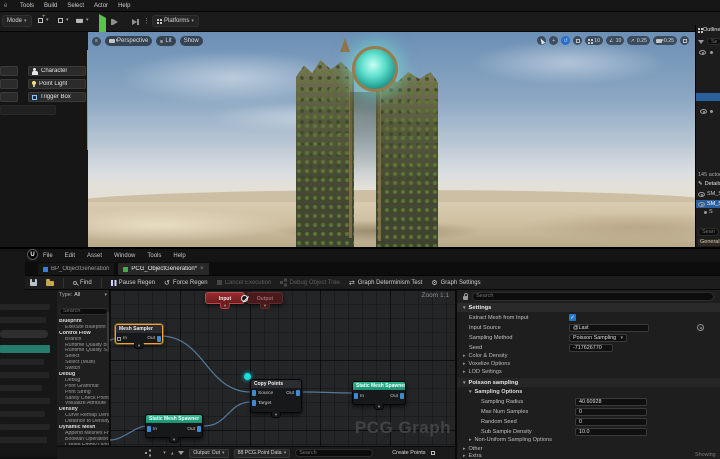 Image resolution: width=720 pixels, height=459 pixels. I want to click on node-copy-points: Copy Points Source Out Target ▾, so click(276, 398).